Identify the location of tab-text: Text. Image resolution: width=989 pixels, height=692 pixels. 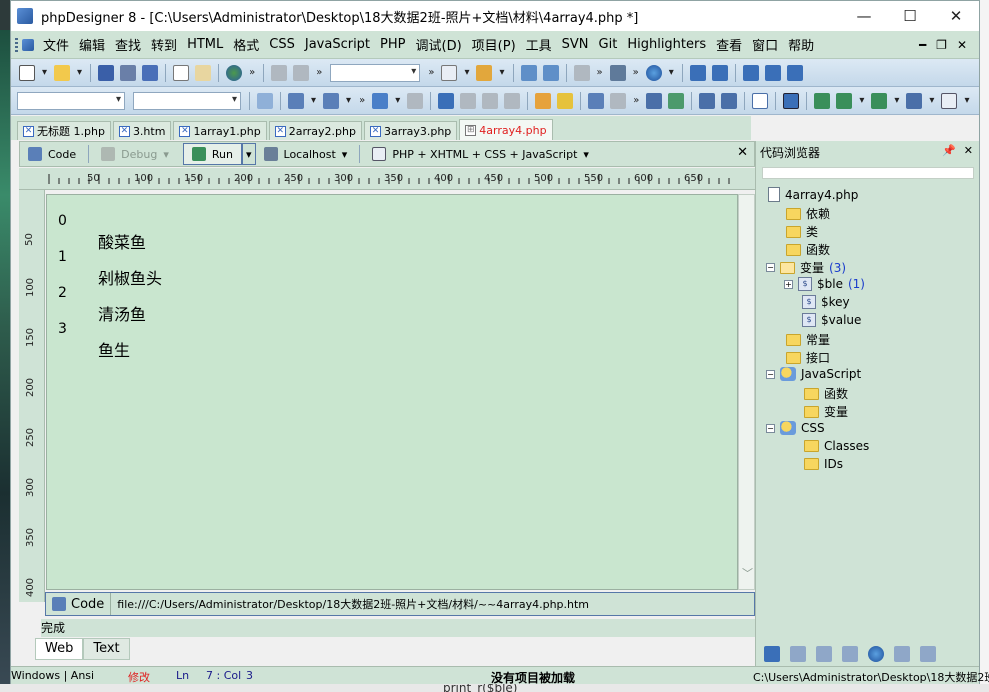
(106, 649).